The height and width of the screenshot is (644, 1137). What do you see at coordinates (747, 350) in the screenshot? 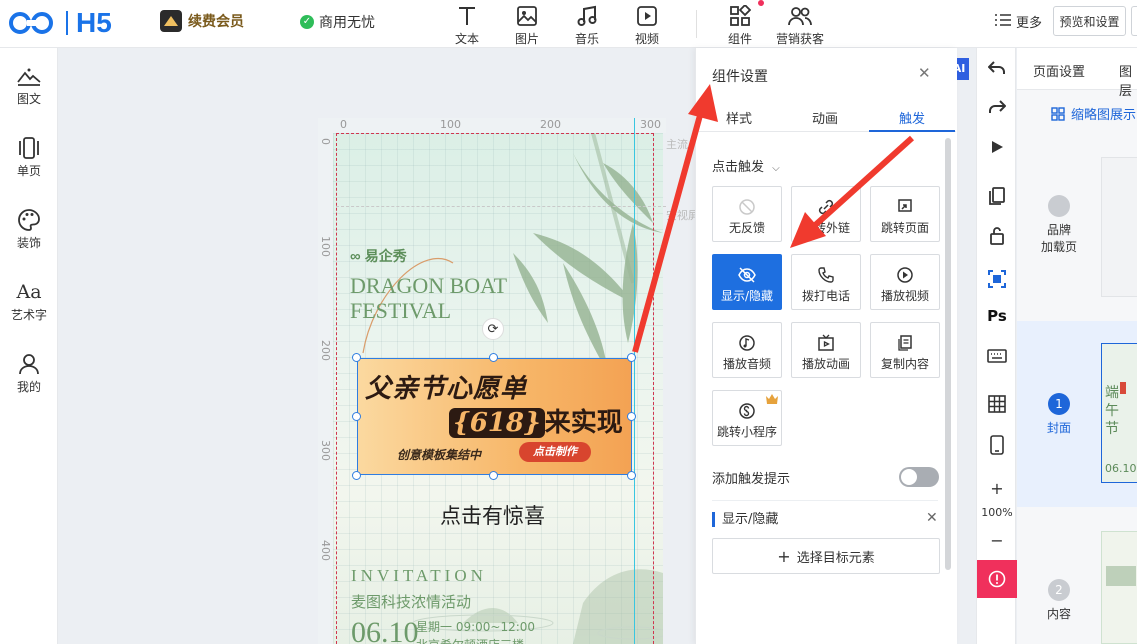
I see `option-play-audio: 播放音频` at bounding box center [747, 350].